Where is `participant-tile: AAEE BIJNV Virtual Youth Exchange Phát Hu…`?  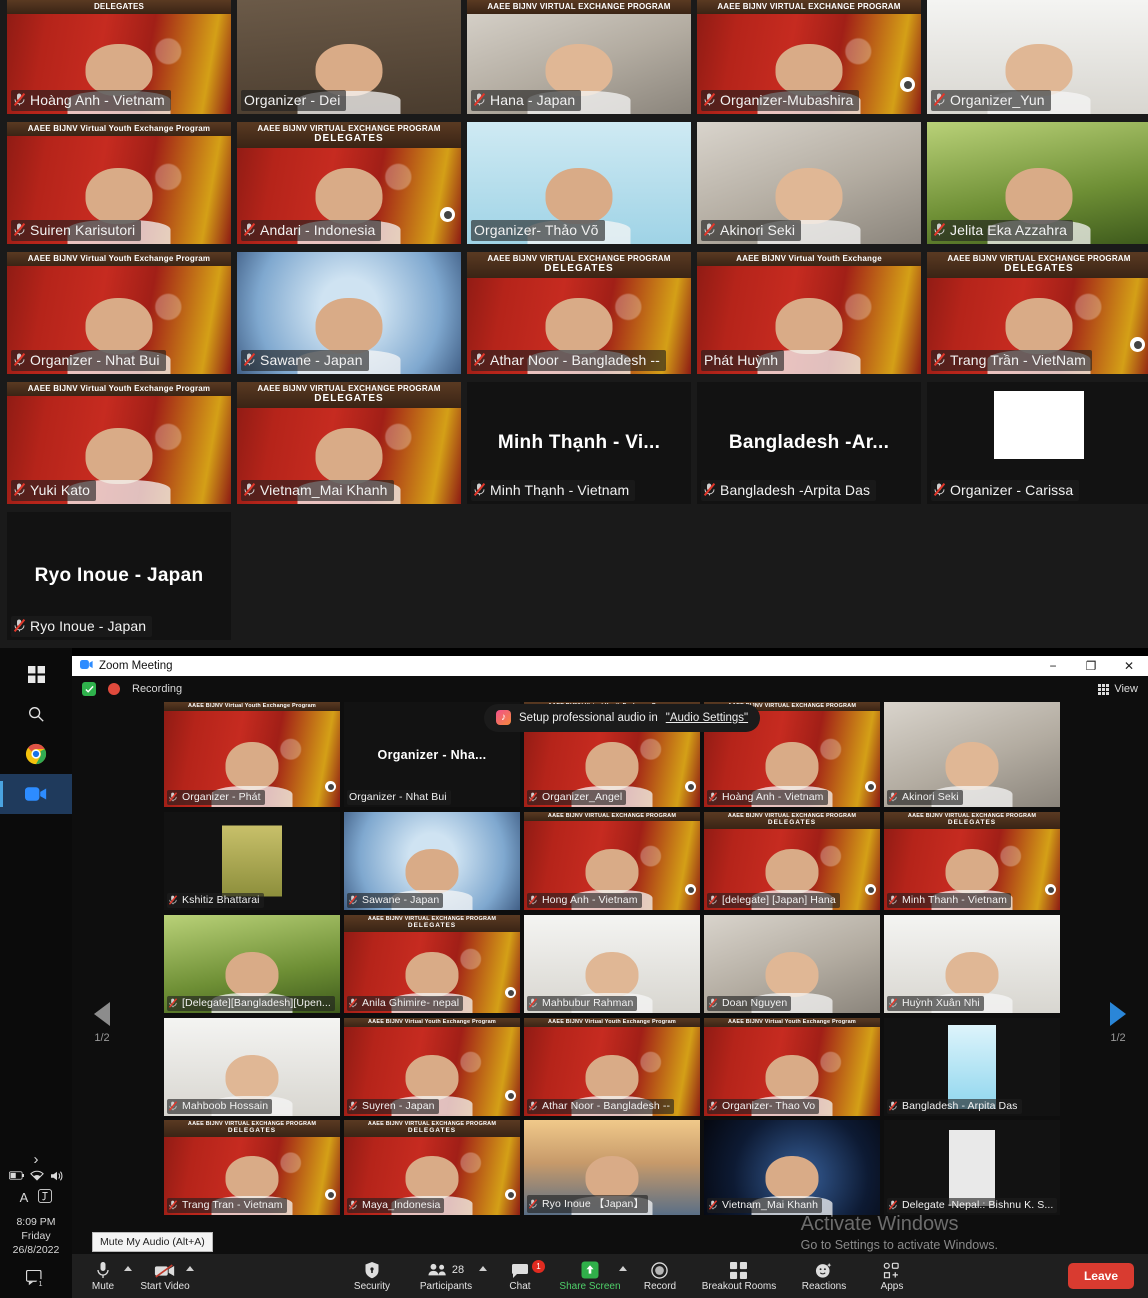
participant-tile: AAEE BIJNV Virtual Youth Exchange Phát Hu… is located at coordinates (809, 313).